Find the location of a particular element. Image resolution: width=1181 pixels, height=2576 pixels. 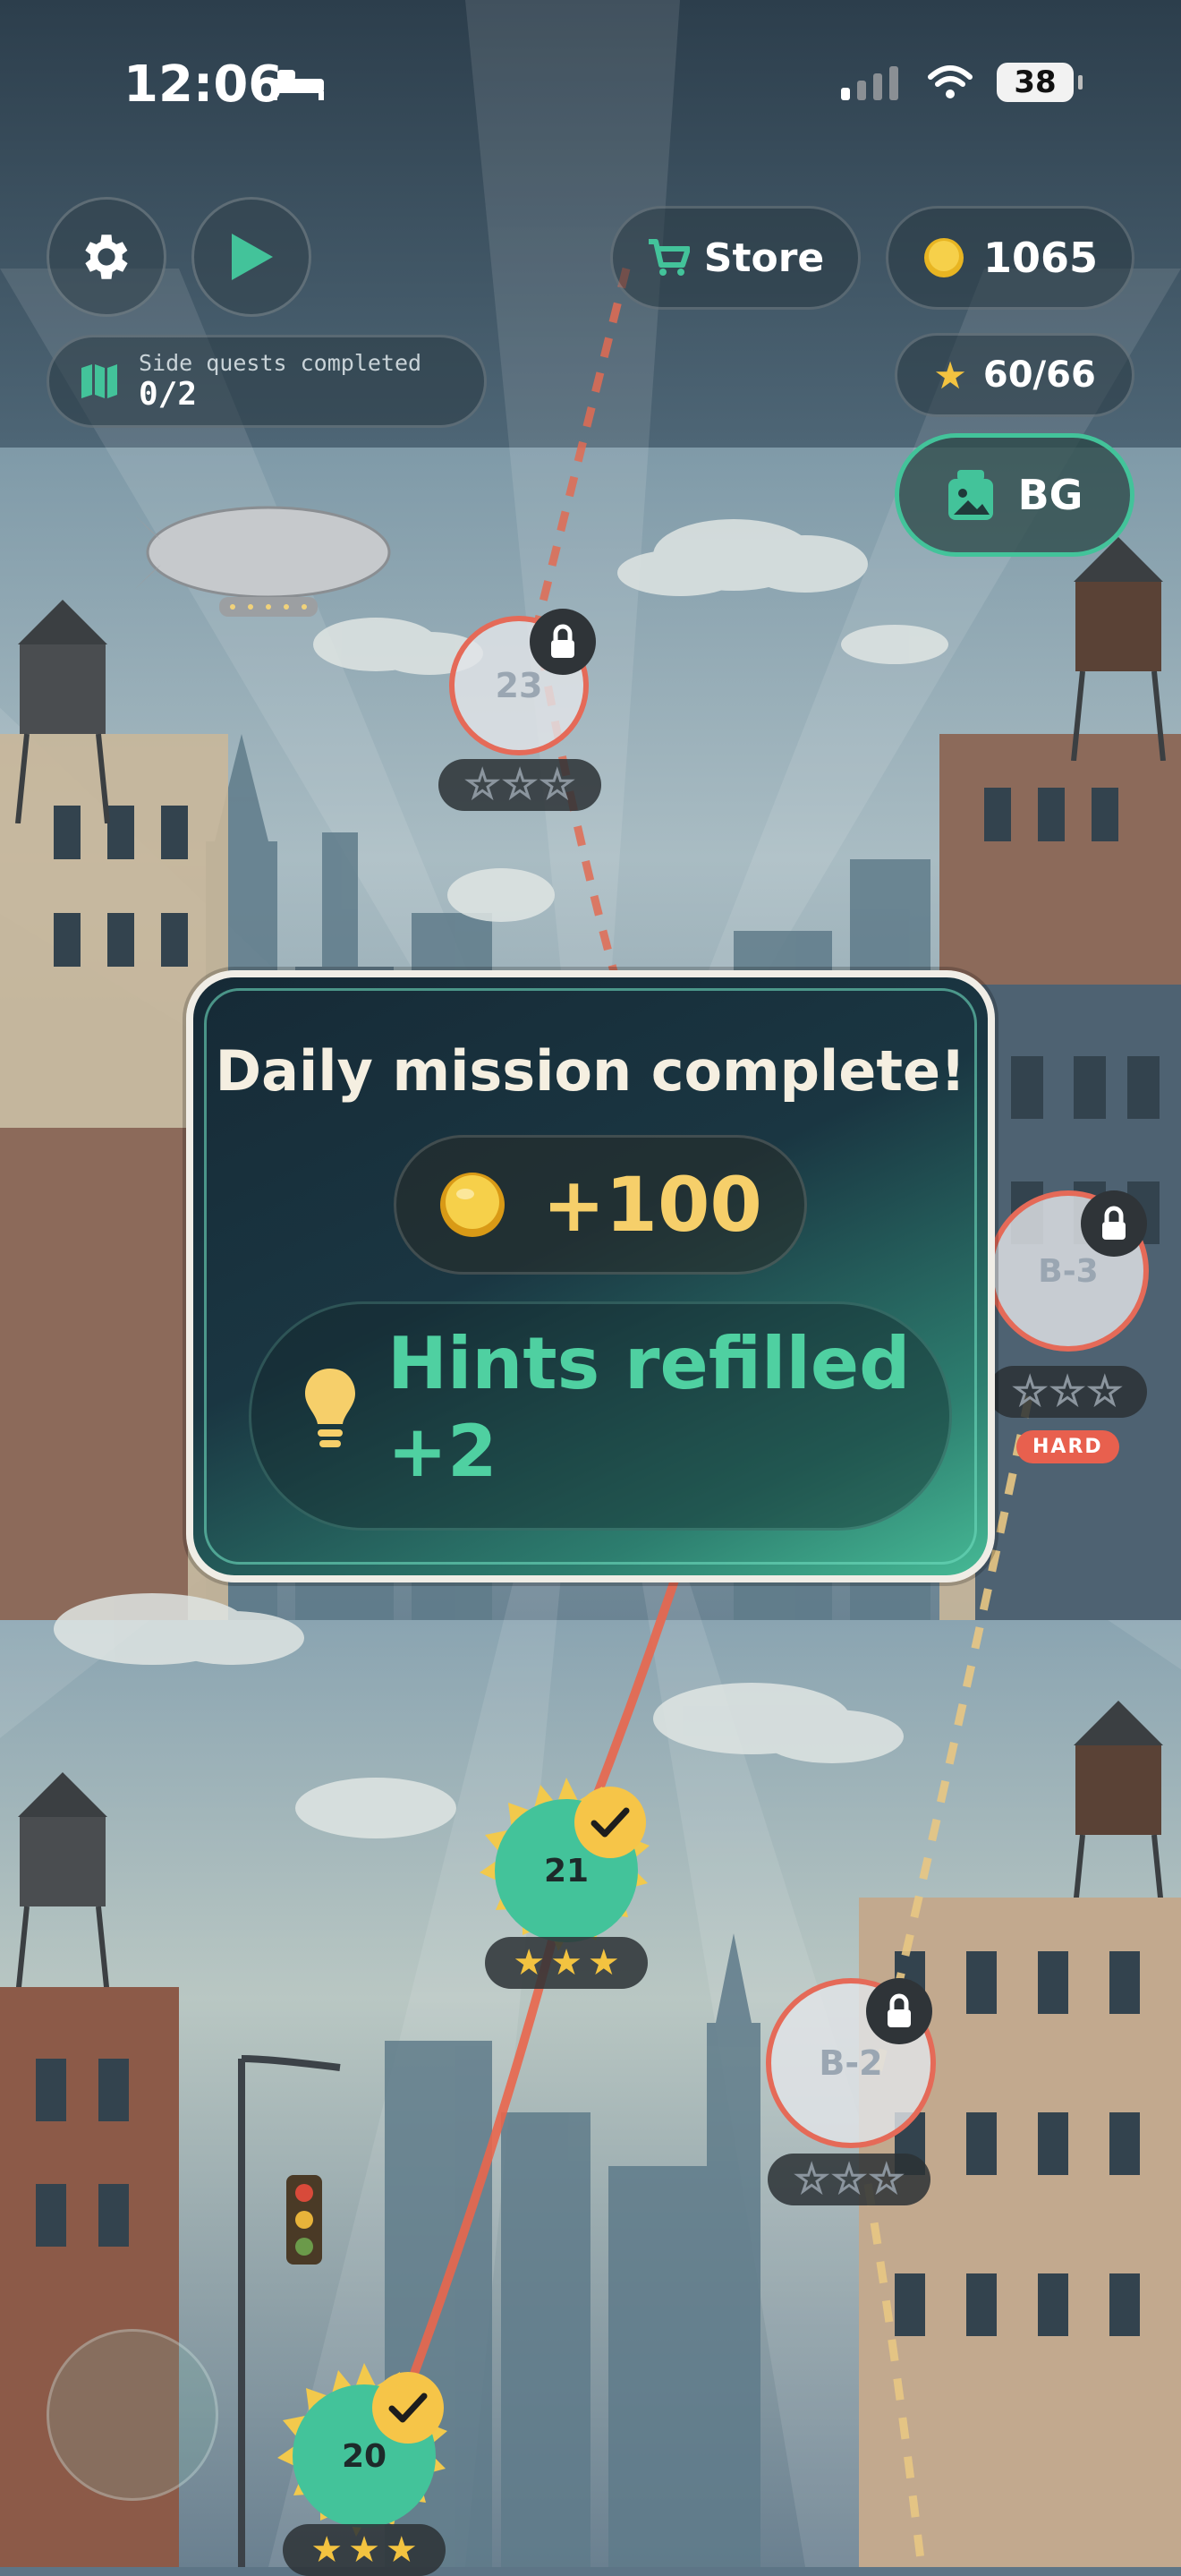

play-icon is located at coordinates (252, 257).